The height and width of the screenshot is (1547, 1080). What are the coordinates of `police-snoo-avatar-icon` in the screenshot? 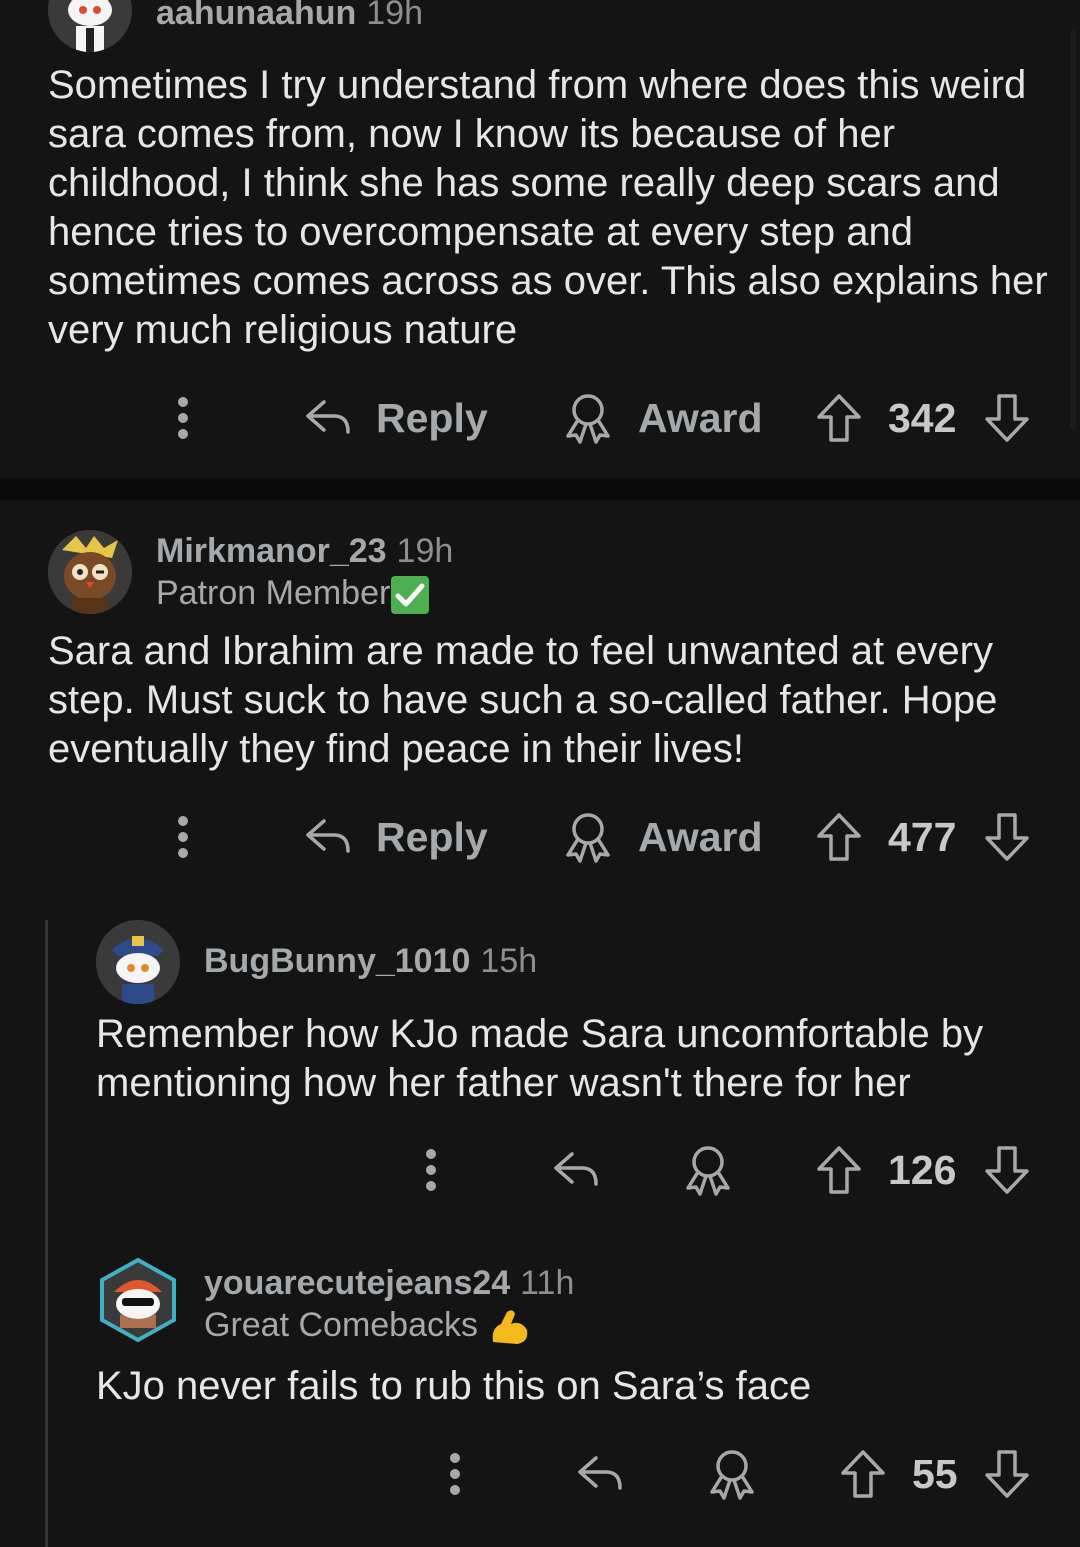 It's located at (138, 962).